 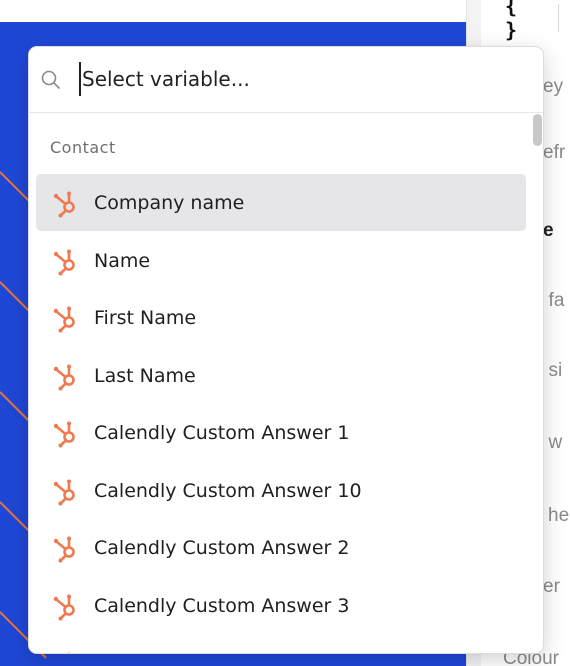 What do you see at coordinates (122, 260) in the screenshot?
I see `variable-item-label: Name` at bounding box center [122, 260].